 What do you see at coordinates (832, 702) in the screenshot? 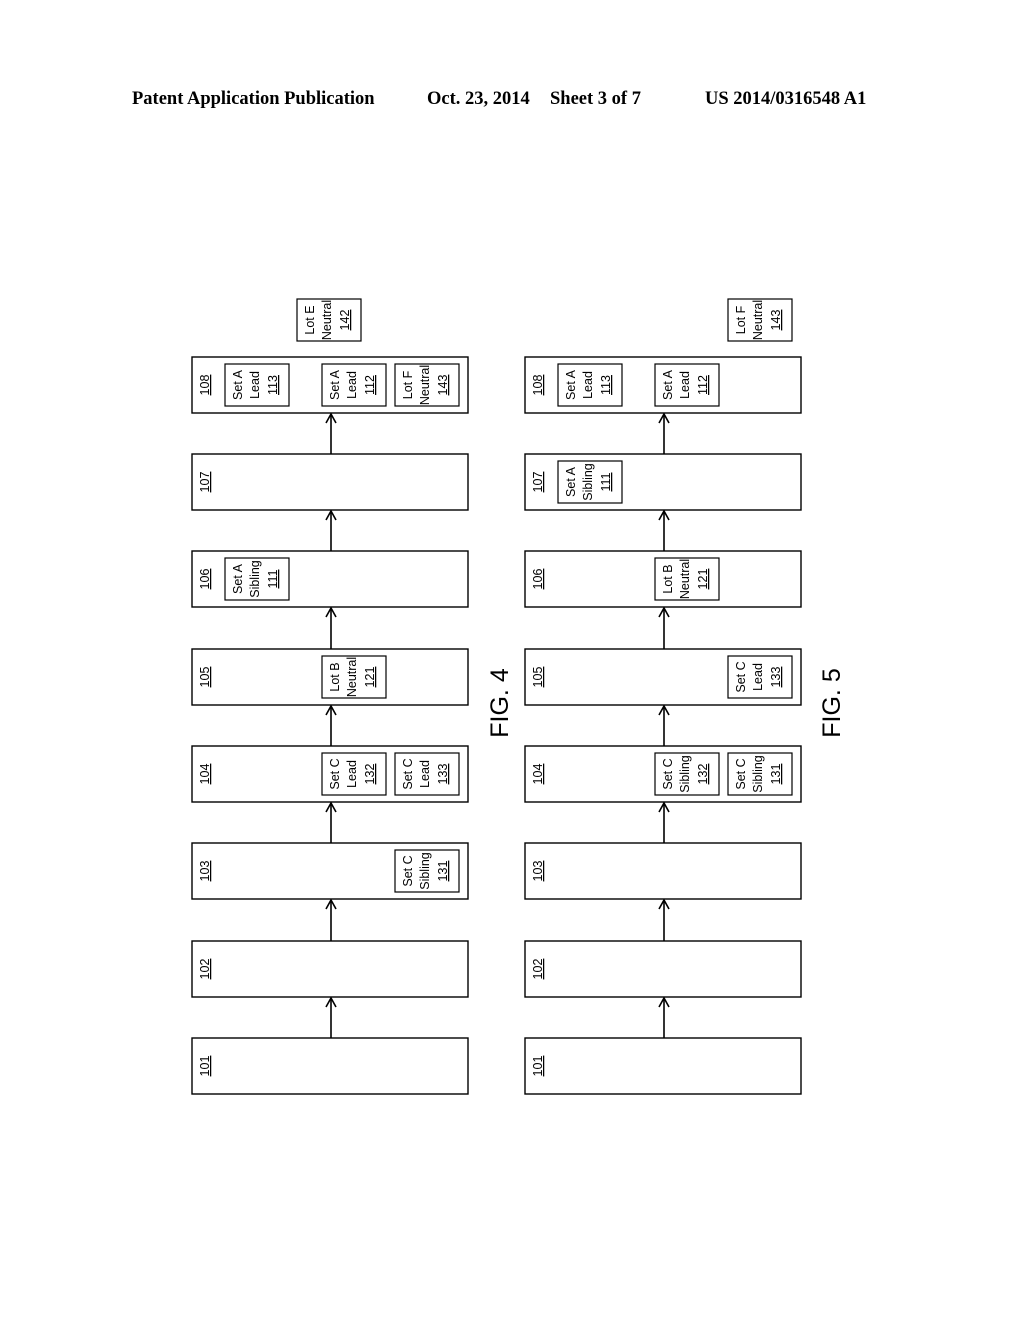
I see `figure-label: FIG. 5` at bounding box center [832, 702].